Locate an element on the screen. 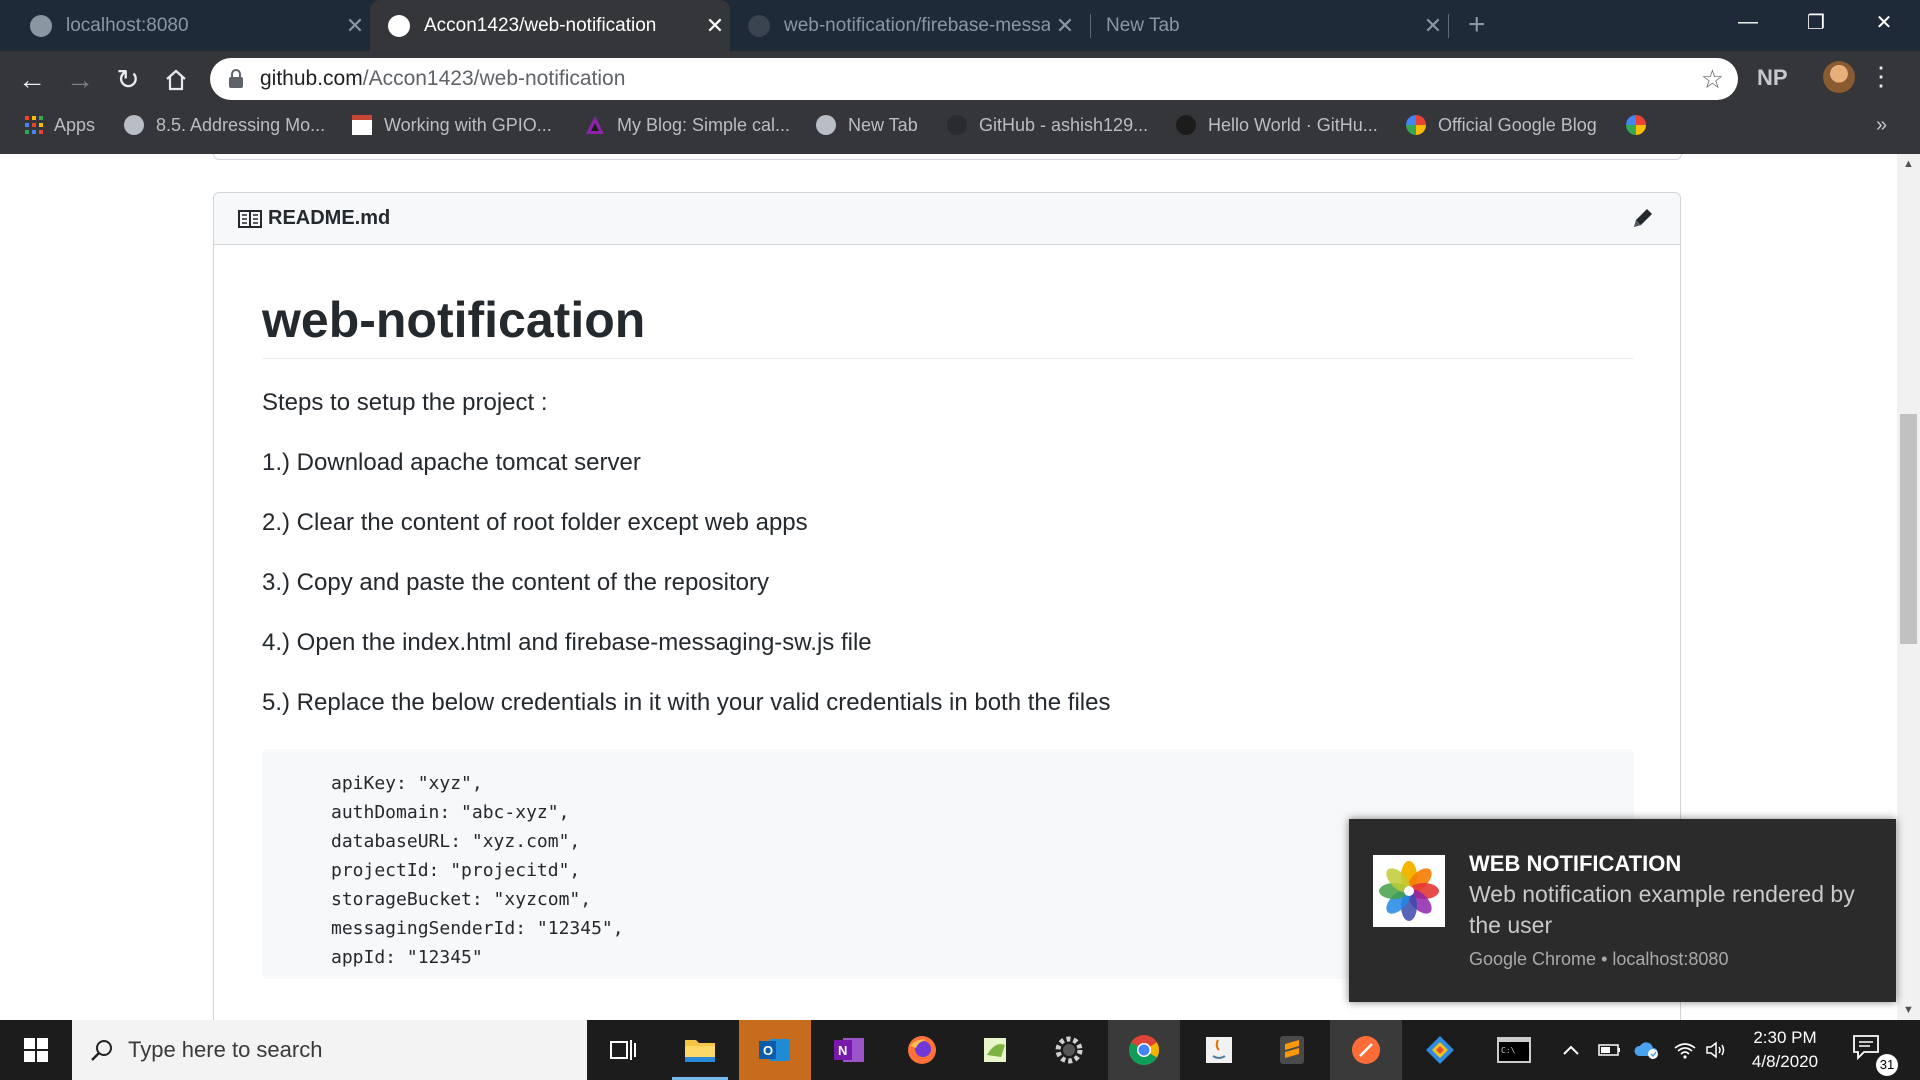  battery-indicator is located at coordinates (1610, 1050).